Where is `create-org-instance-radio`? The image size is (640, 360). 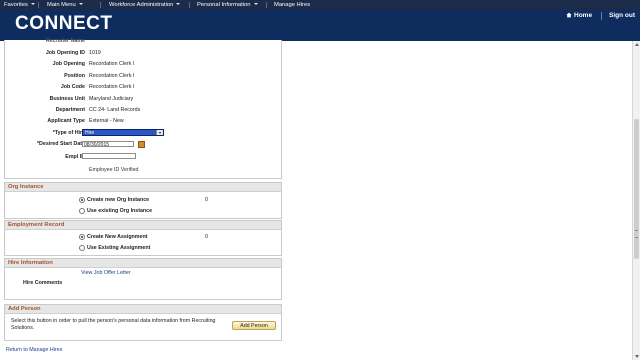
create-org-instance-radio is located at coordinates (82, 200).